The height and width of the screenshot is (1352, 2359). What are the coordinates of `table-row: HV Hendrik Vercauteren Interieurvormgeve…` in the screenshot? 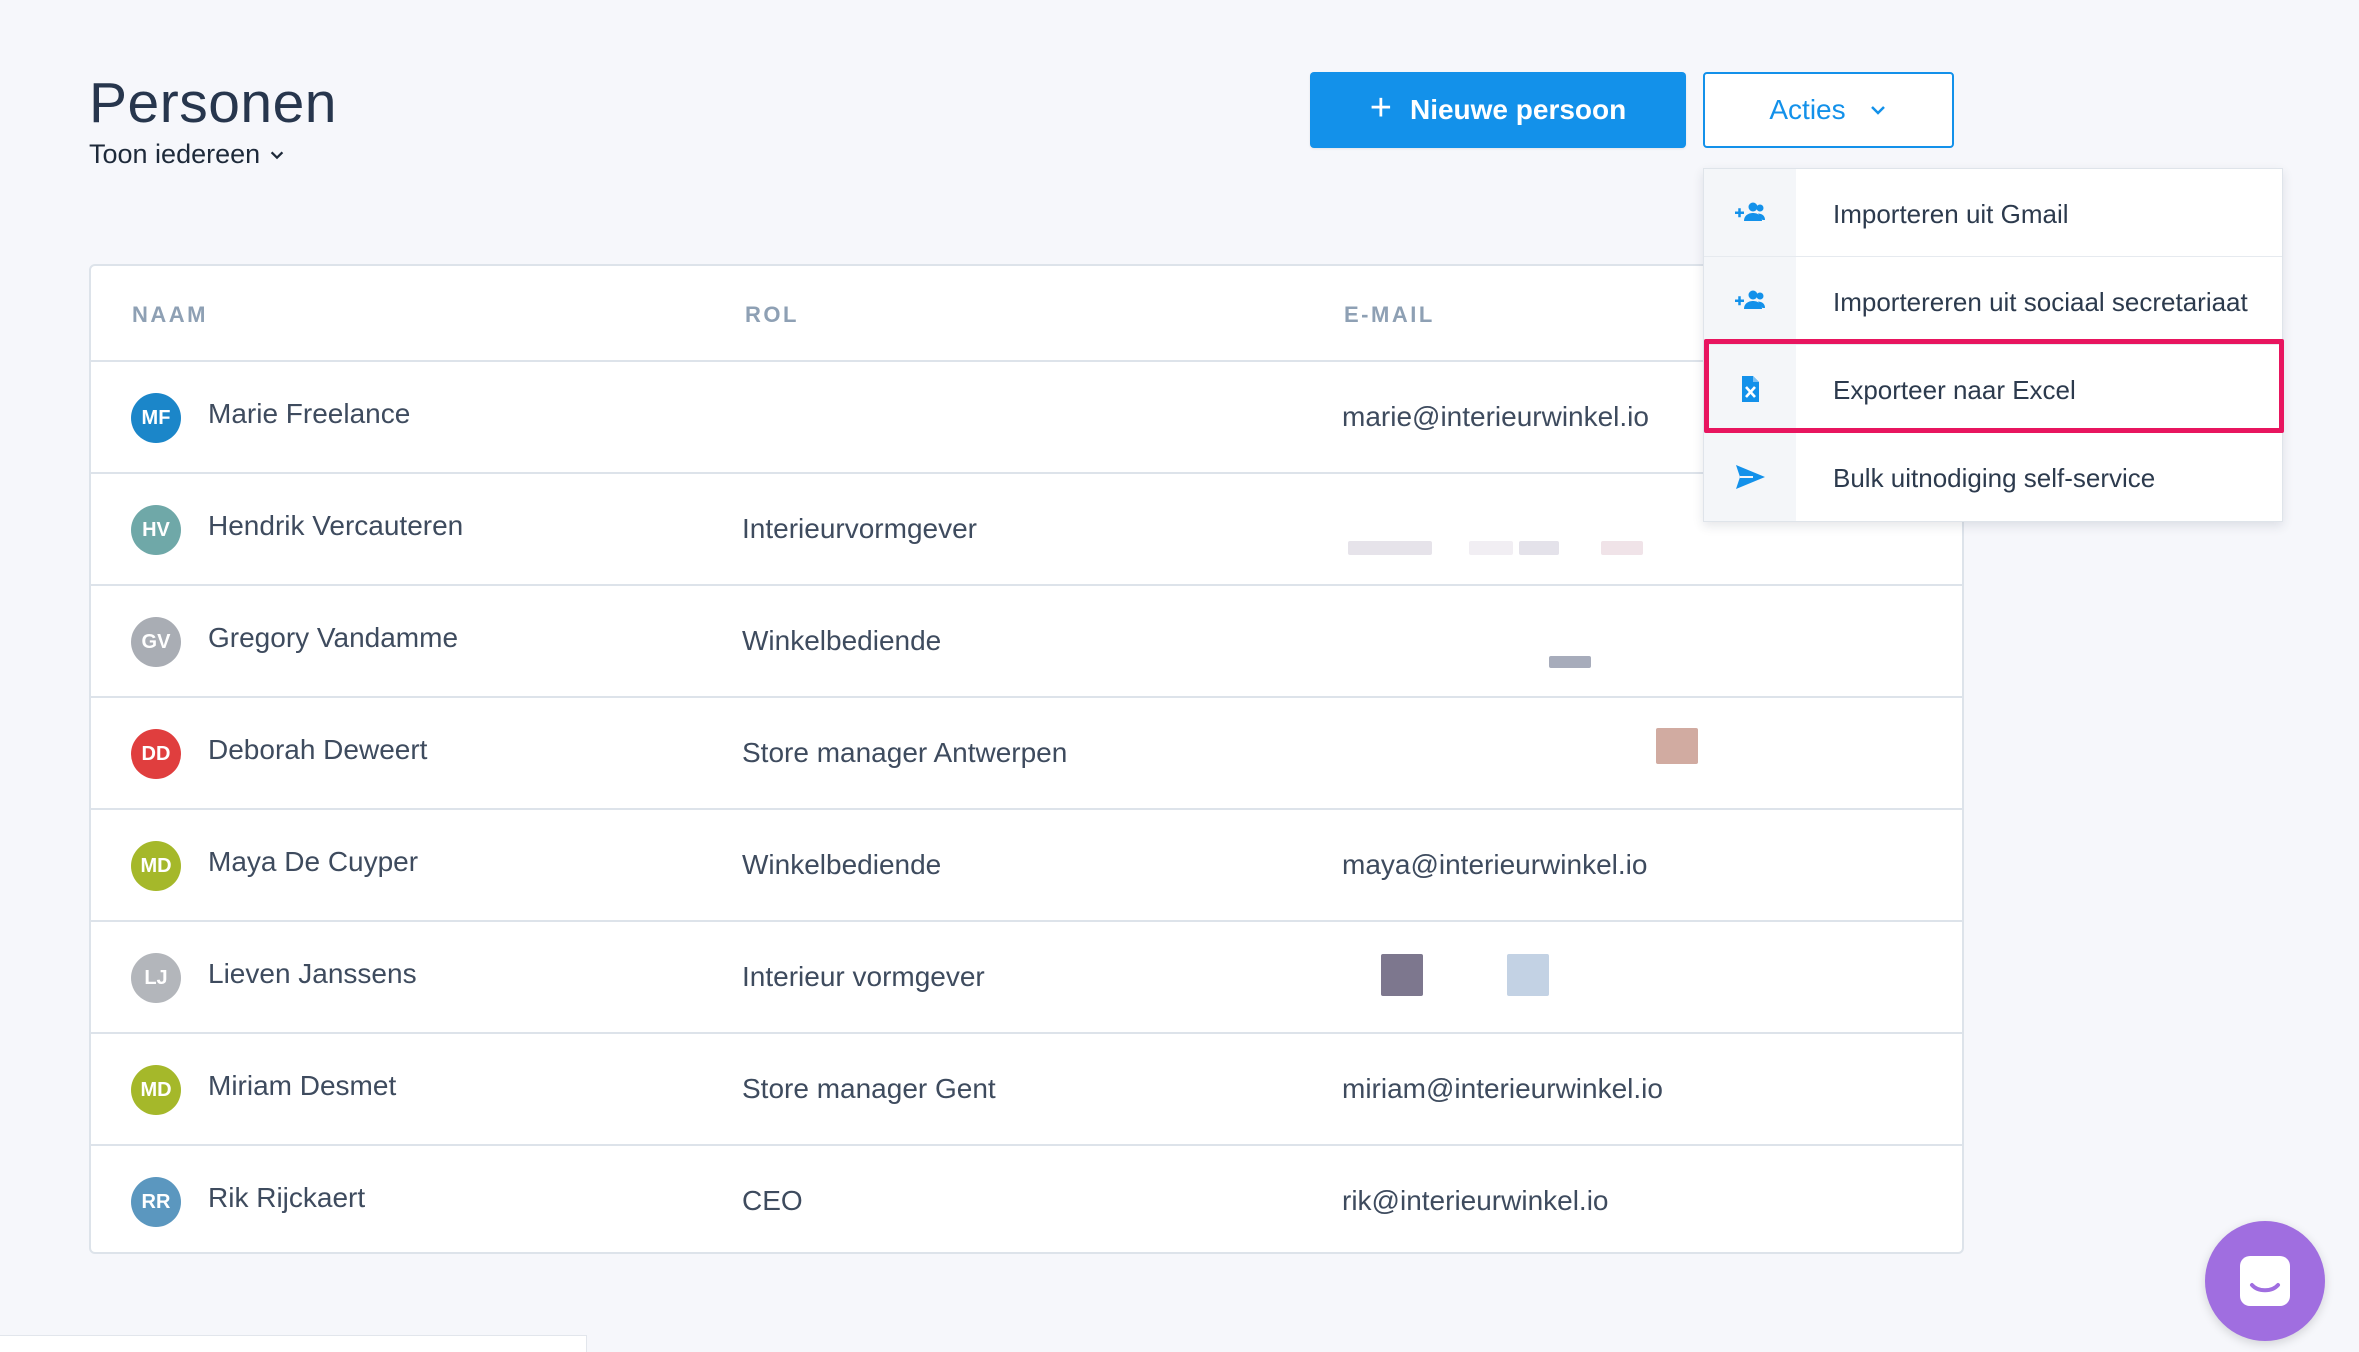 It's located at (1026, 530).